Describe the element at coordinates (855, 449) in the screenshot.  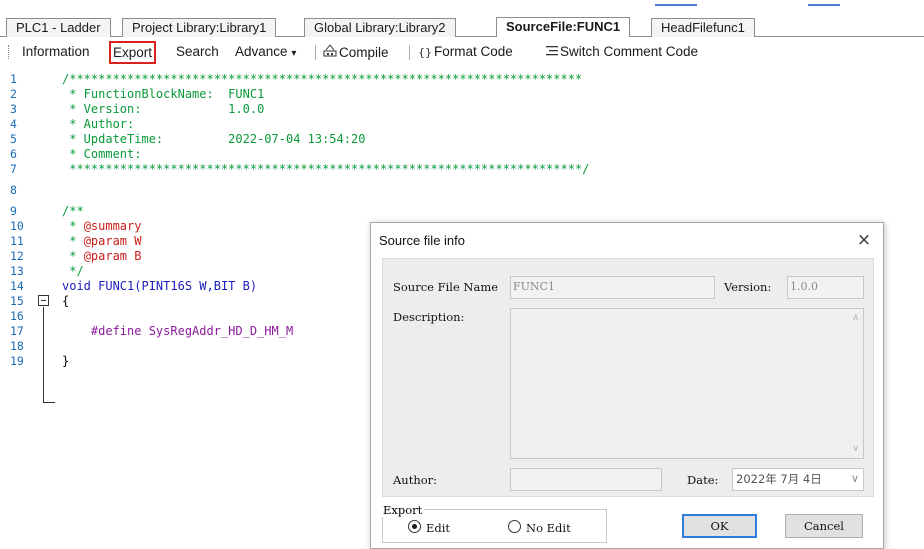
I see `scroll-down-icon: ∨` at that location.